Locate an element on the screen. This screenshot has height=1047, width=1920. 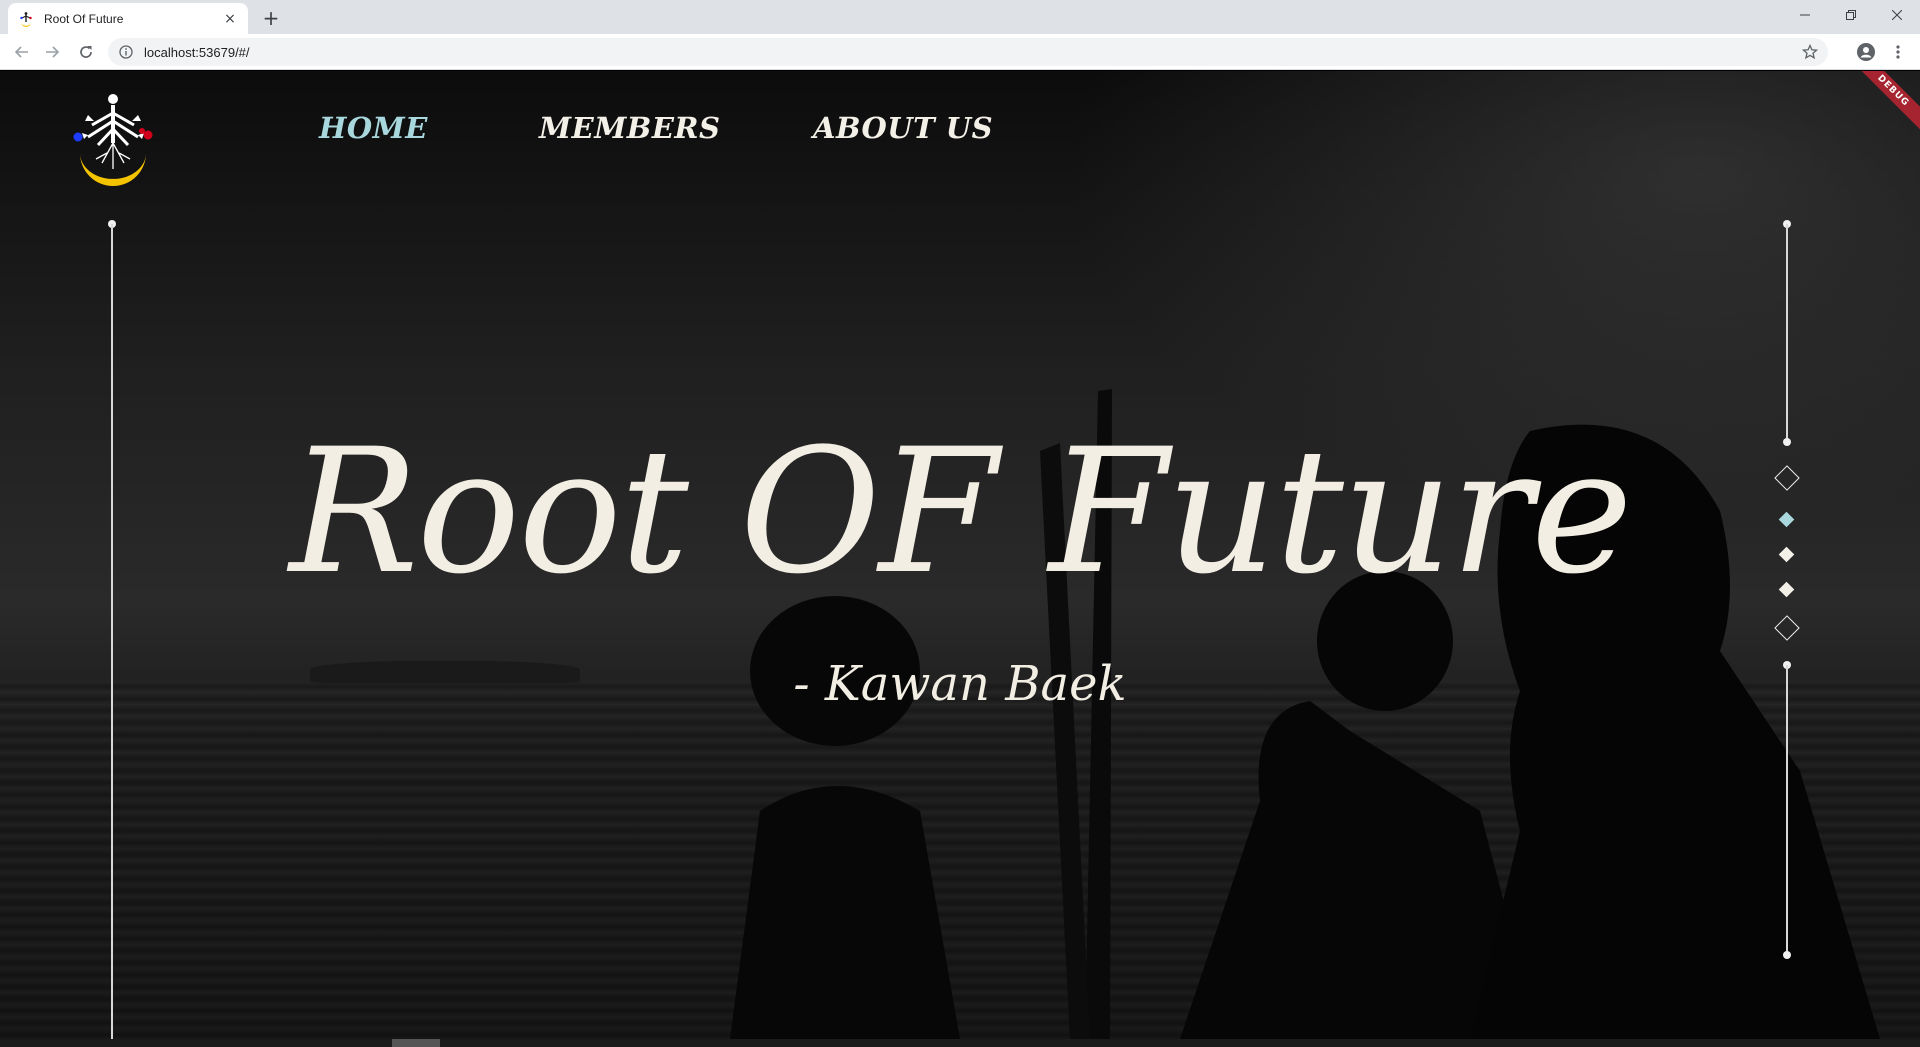
scrollbar-thumb is located at coordinates (416, 1043).